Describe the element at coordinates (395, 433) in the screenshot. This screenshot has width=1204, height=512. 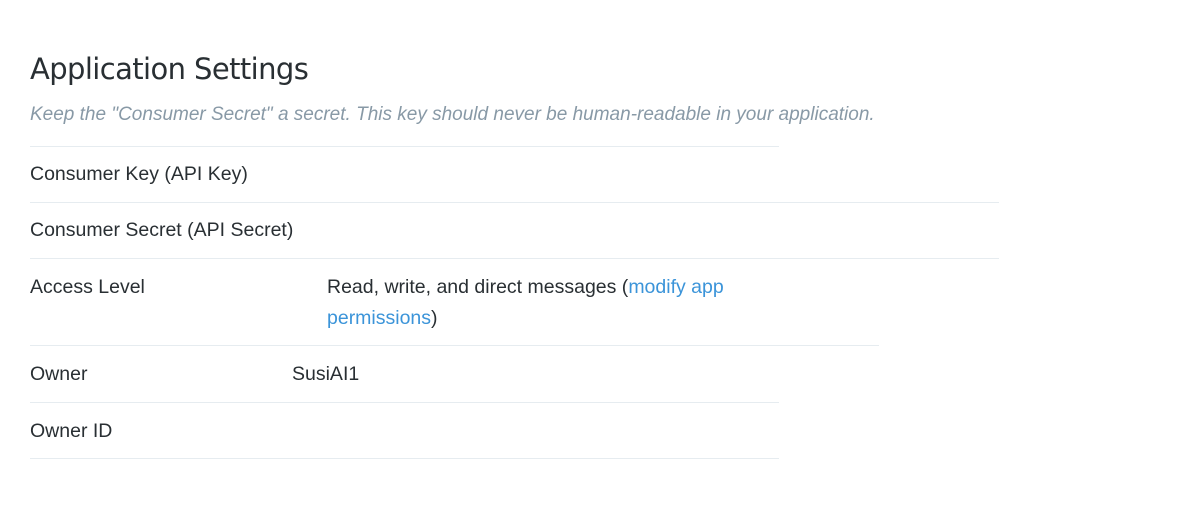
I see `owner-id-value` at that location.